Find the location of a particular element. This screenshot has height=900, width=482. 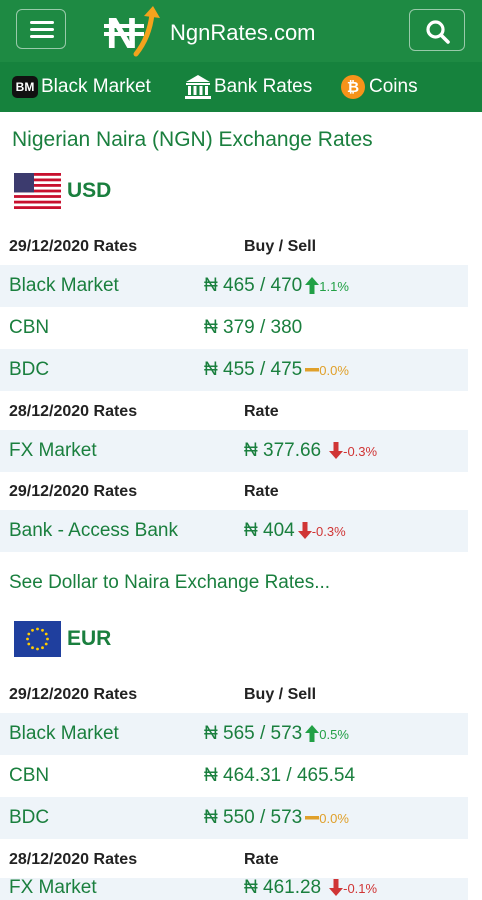

nav-item-label: Coins is located at coordinates (393, 86).